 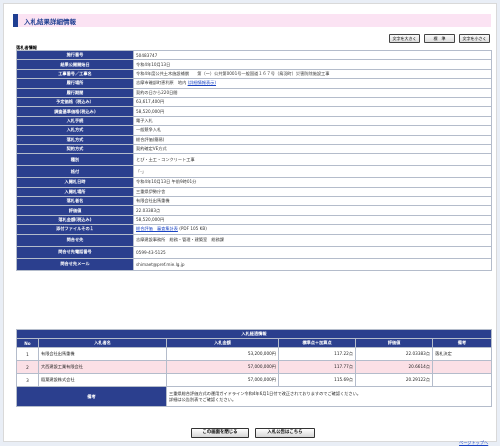 What do you see at coordinates (285, 433) in the screenshot?
I see `bid-notice-button: 入札公告はこちら` at bounding box center [285, 433].